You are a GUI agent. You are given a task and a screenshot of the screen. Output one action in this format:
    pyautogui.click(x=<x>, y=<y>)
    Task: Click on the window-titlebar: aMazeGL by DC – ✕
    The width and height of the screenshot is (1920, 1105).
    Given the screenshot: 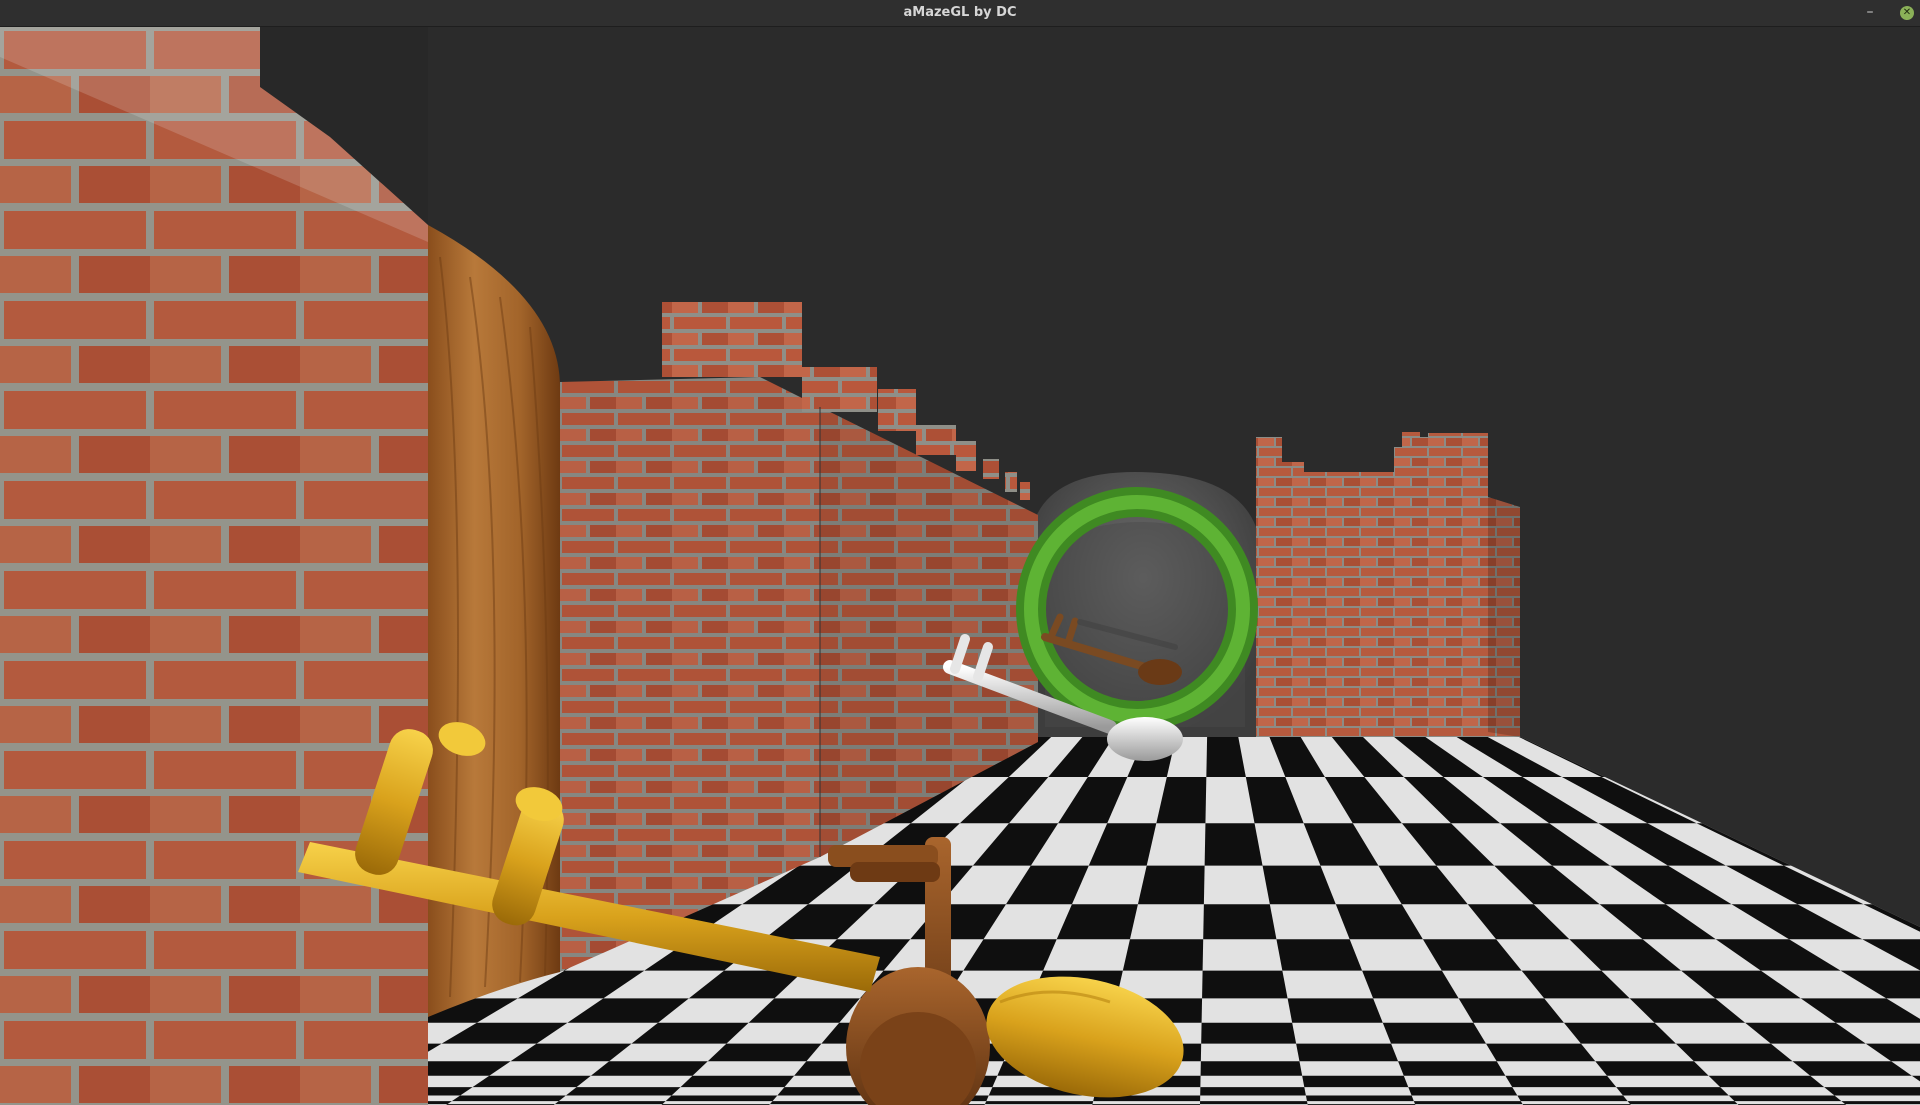 What is the action you would take?
    pyautogui.click(x=960, y=13)
    